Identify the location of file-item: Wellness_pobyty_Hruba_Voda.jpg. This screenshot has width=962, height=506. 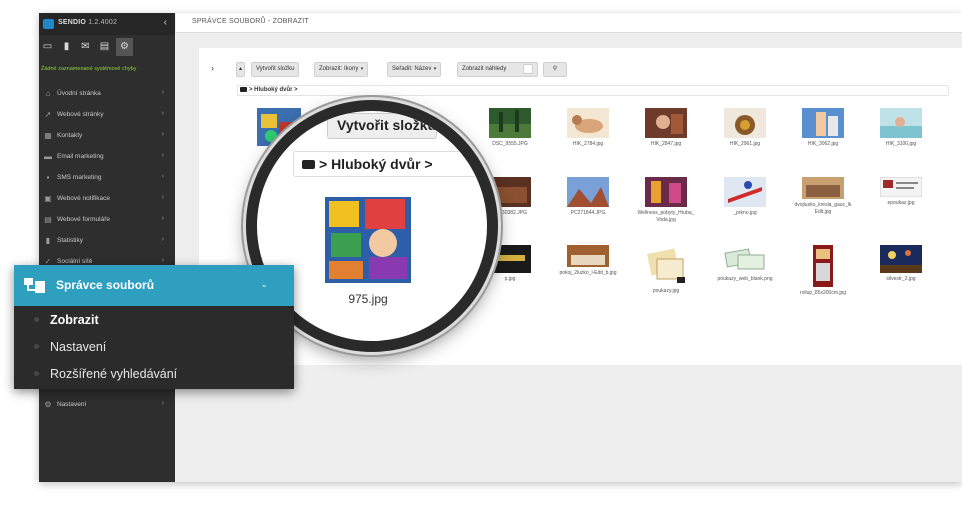
(666, 200).